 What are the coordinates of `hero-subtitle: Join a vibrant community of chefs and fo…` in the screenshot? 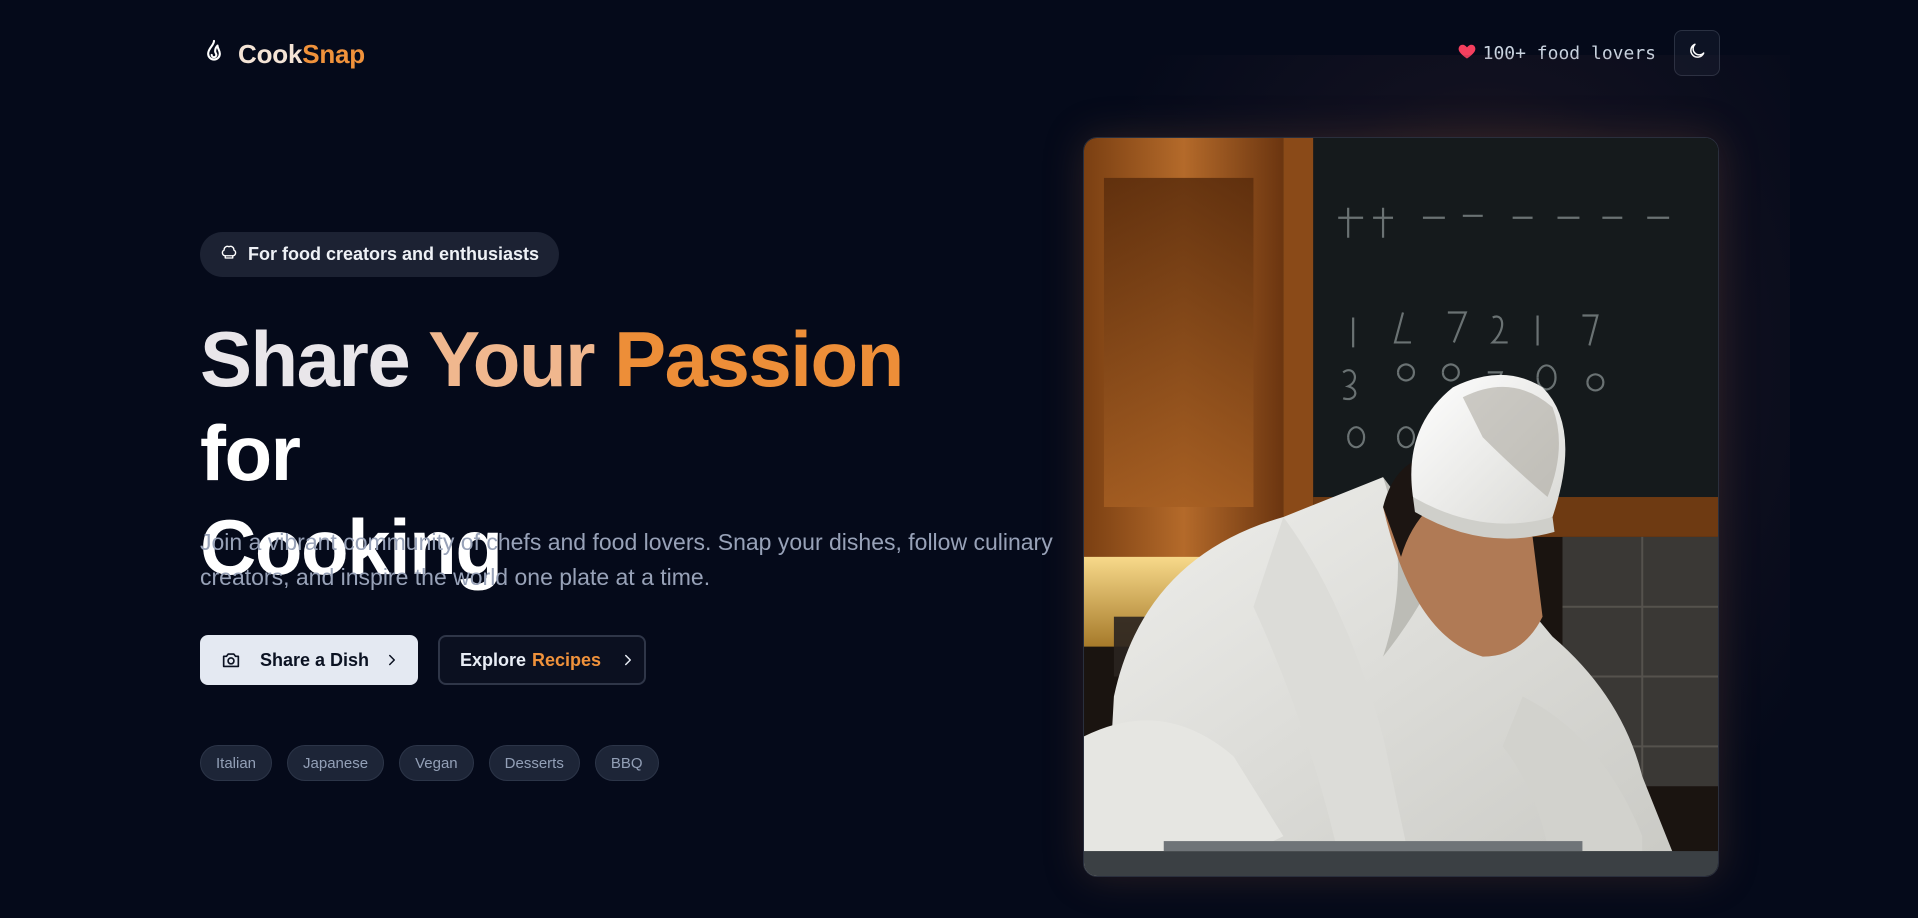 It's located at (626, 559).